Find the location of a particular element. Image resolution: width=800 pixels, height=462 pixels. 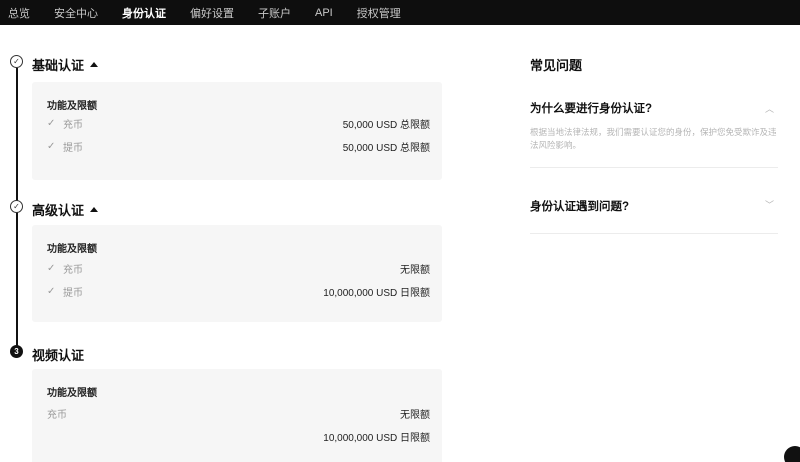

limit-row: 充币 无限额 is located at coordinates (238, 413).